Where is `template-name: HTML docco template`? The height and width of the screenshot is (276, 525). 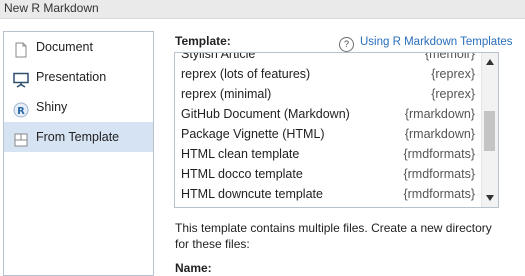
template-name: HTML docco template is located at coordinates (242, 174).